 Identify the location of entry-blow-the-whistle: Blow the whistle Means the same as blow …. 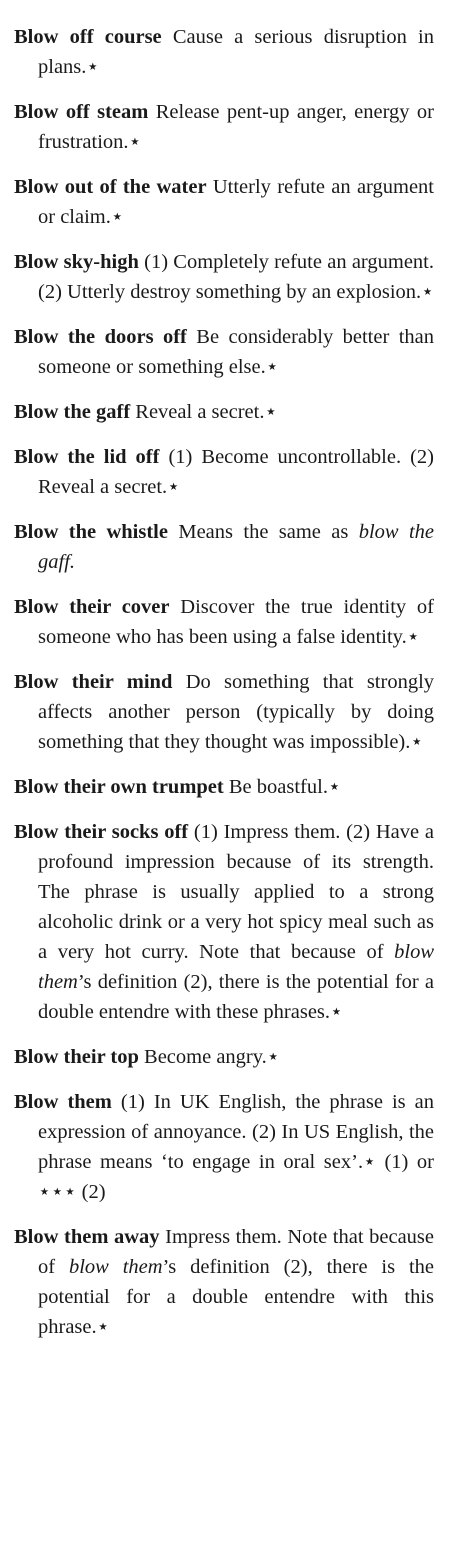
(224, 547).